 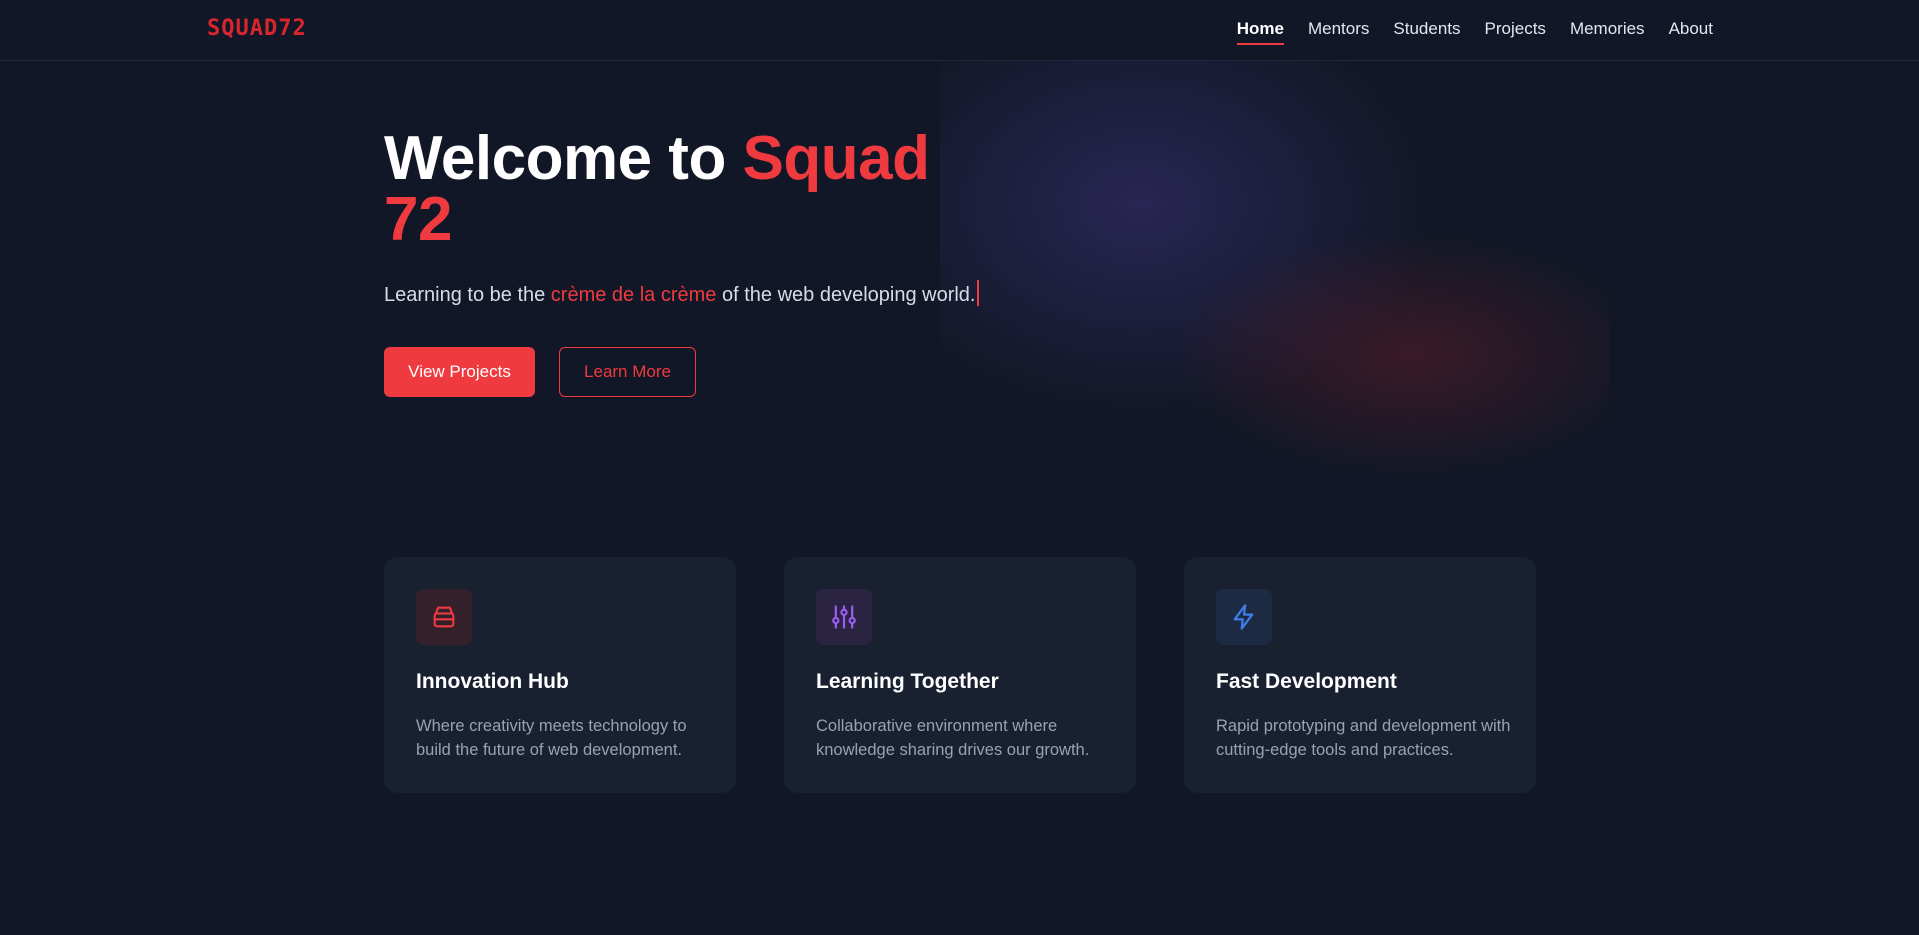 What do you see at coordinates (1691, 22) in the screenshot?
I see `nav-link-about: About` at bounding box center [1691, 22].